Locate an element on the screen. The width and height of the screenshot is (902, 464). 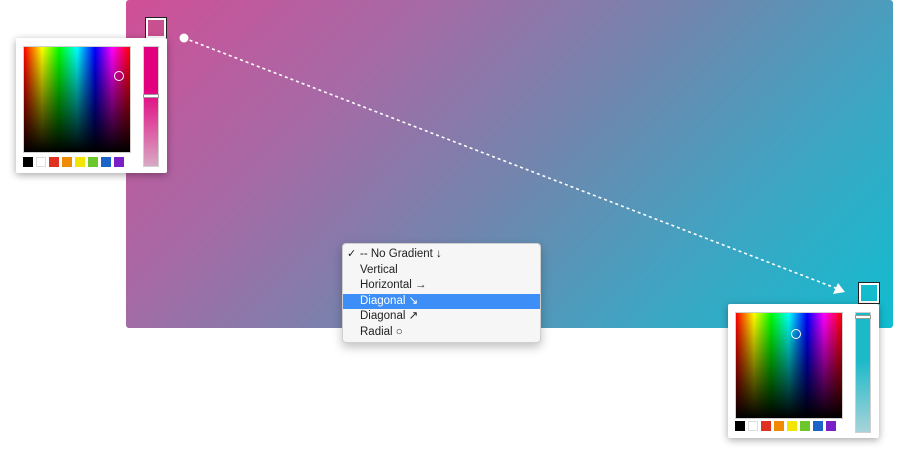
start-slider-thumb is located at coordinates (151, 96).